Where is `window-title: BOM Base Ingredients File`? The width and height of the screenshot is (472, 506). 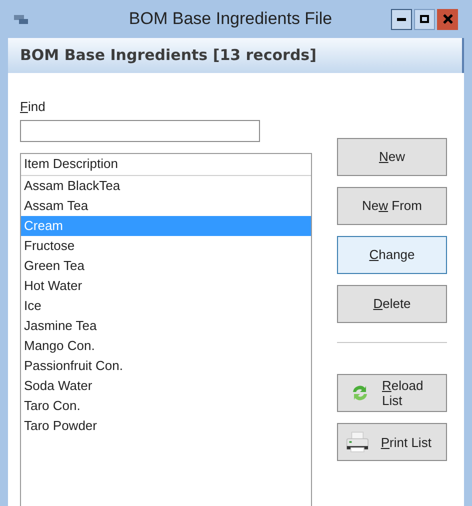
window-title: BOM Base Ingredients File is located at coordinates (231, 19).